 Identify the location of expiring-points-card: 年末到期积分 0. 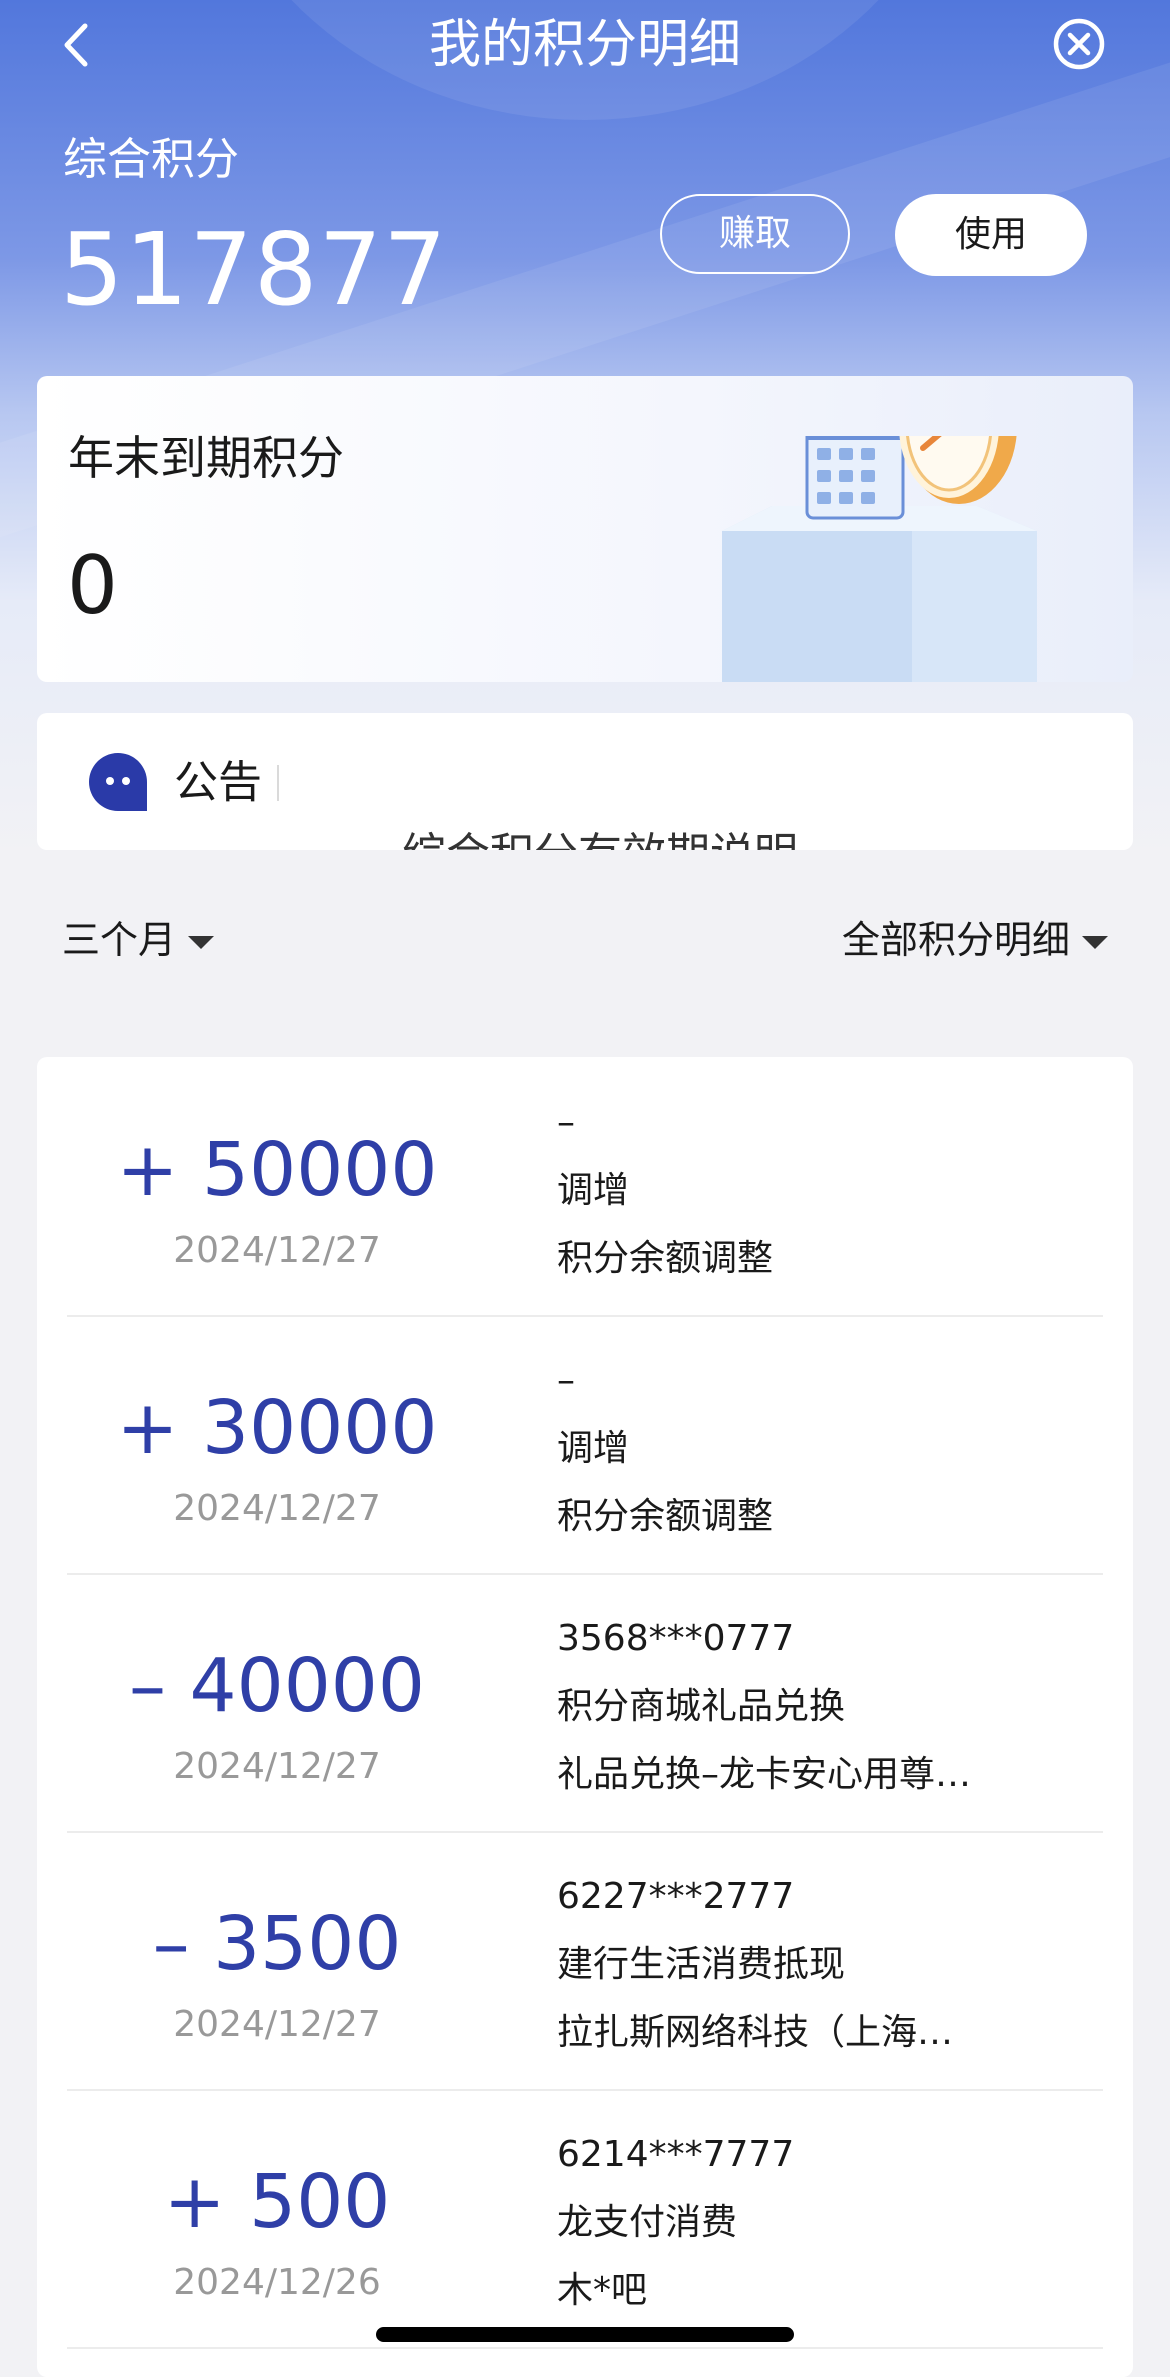
(585, 529).